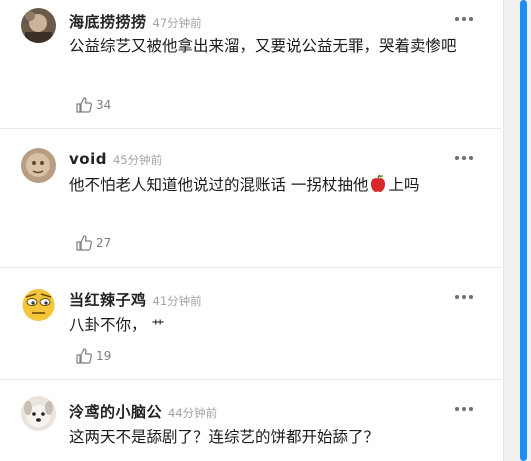  What do you see at coordinates (108, 21) in the screenshot?
I see `username: 海底捞捞捞` at bounding box center [108, 21].